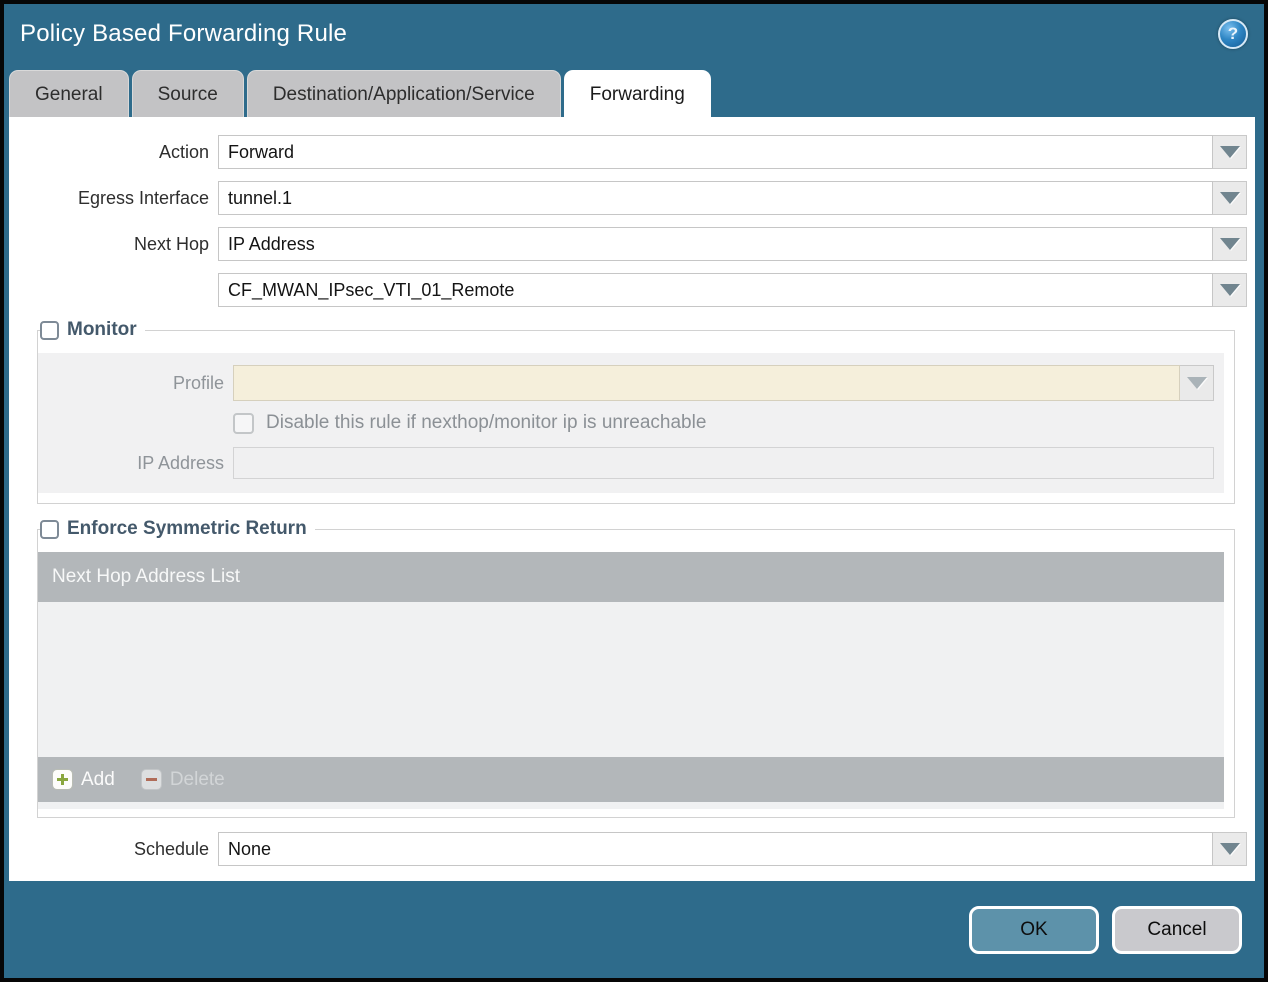 Image resolution: width=1268 pixels, height=982 pixels. Describe the element at coordinates (62, 779) in the screenshot. I see `plus-icon` at that location.